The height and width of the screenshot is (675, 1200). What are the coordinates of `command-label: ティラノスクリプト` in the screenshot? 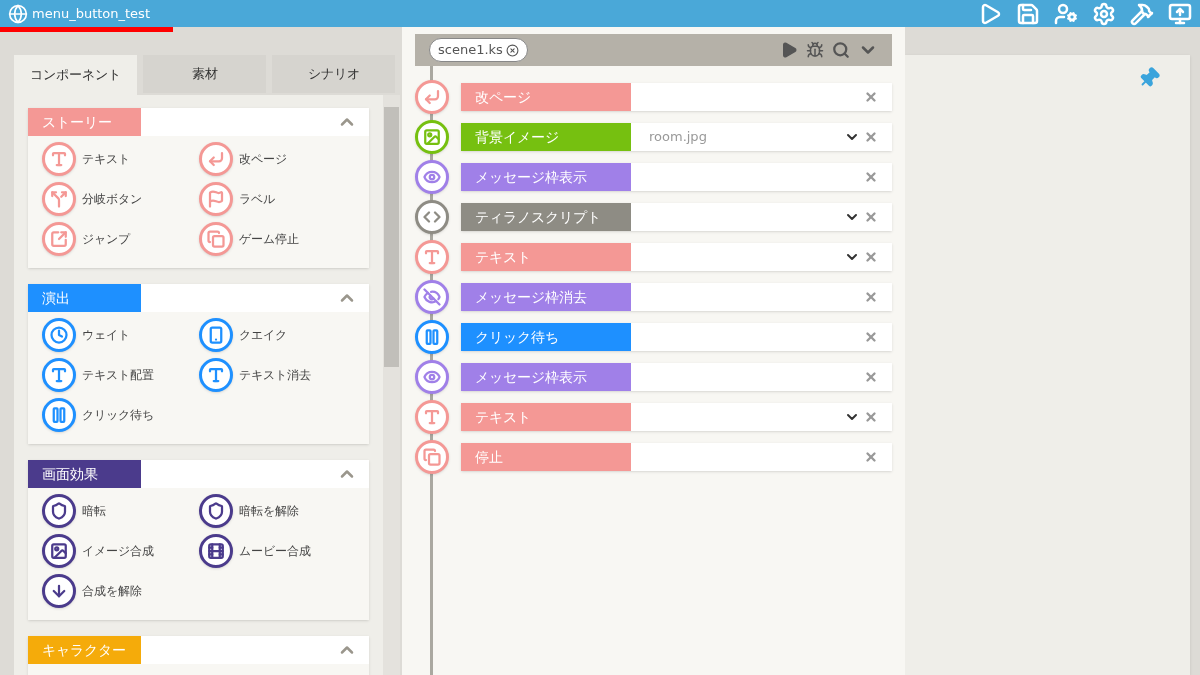 It's located at (546, 217).